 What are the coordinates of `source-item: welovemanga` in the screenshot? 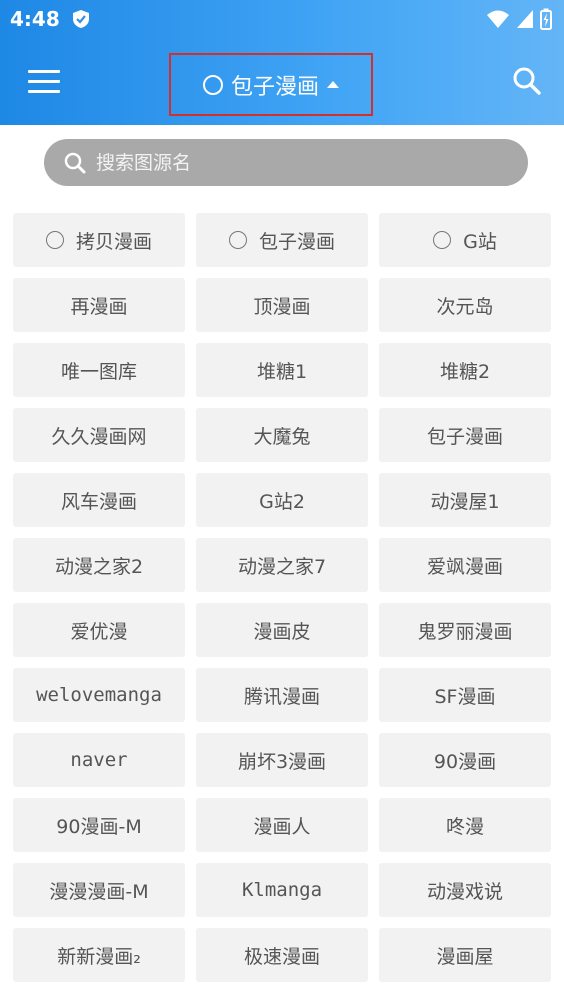 It's located at (99, 695).